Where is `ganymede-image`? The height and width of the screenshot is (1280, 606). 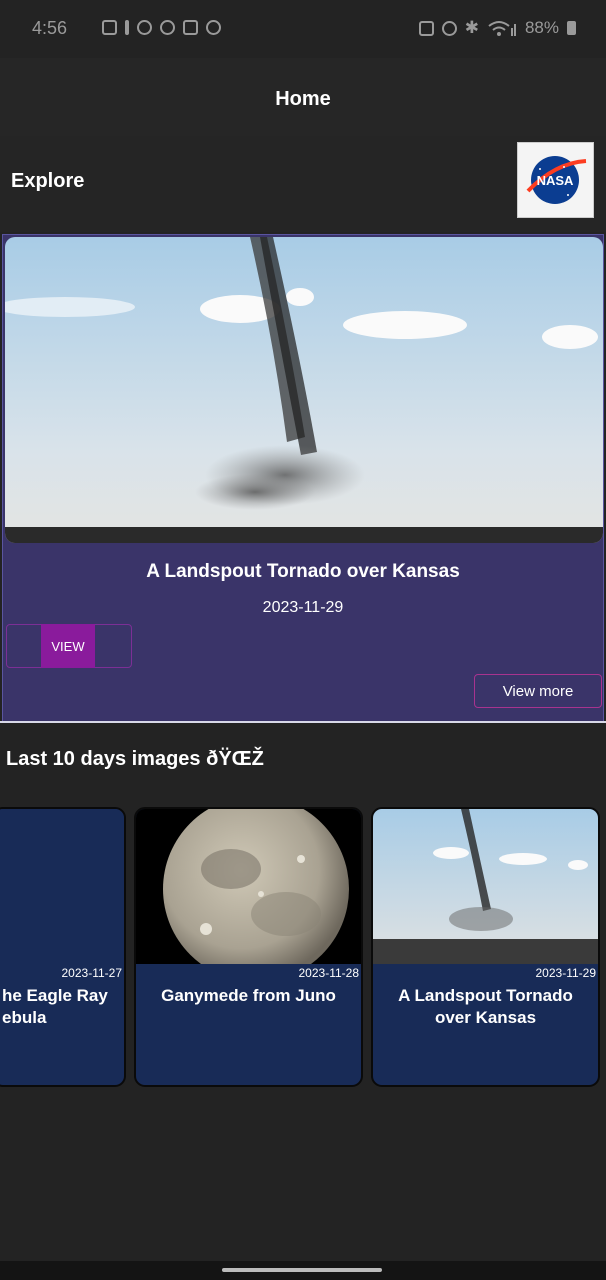
ganymede-image is located at coordinates (248, 895).